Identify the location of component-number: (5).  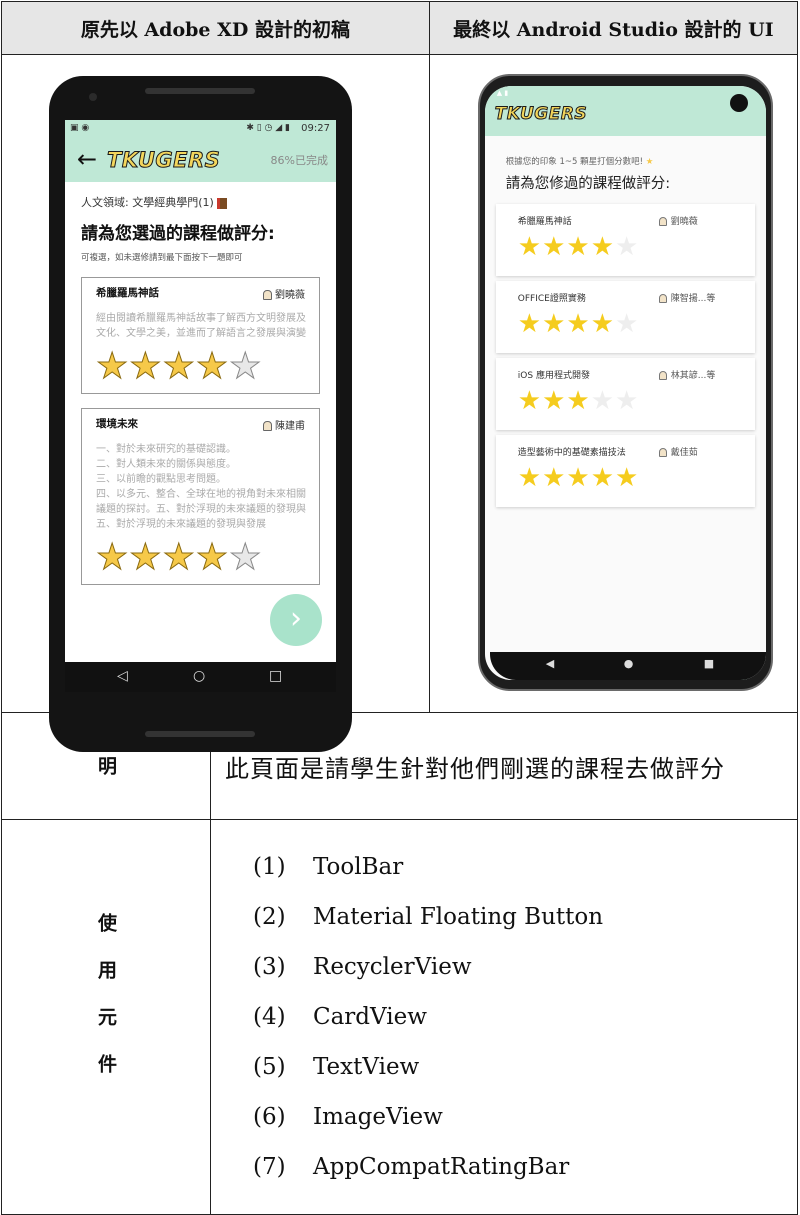
(269, 1067).